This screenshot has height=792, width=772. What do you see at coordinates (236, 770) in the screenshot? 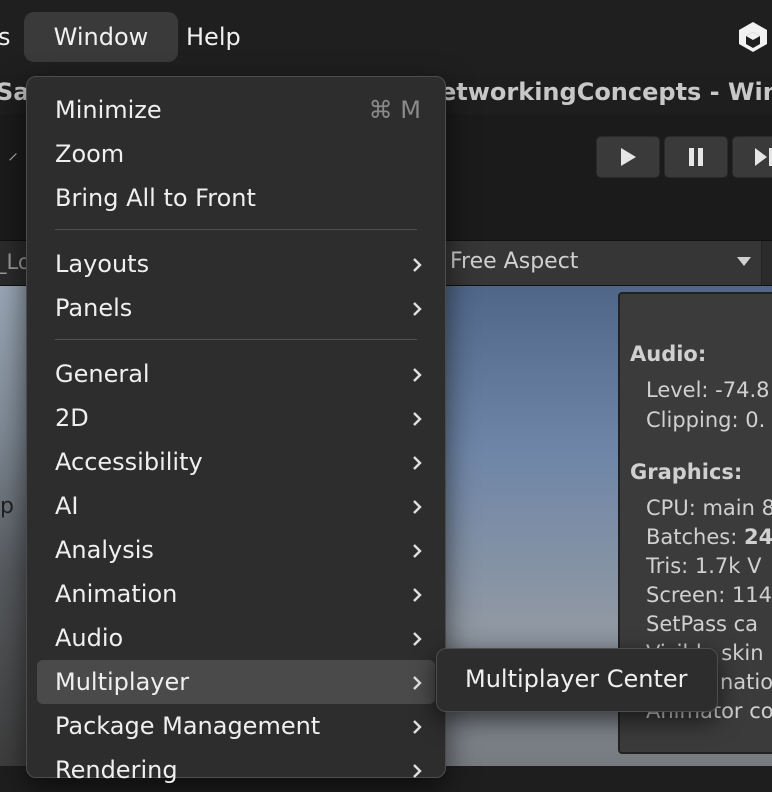
I see `menu-item-rendering: Rendering` at bounding box center [236, 770].